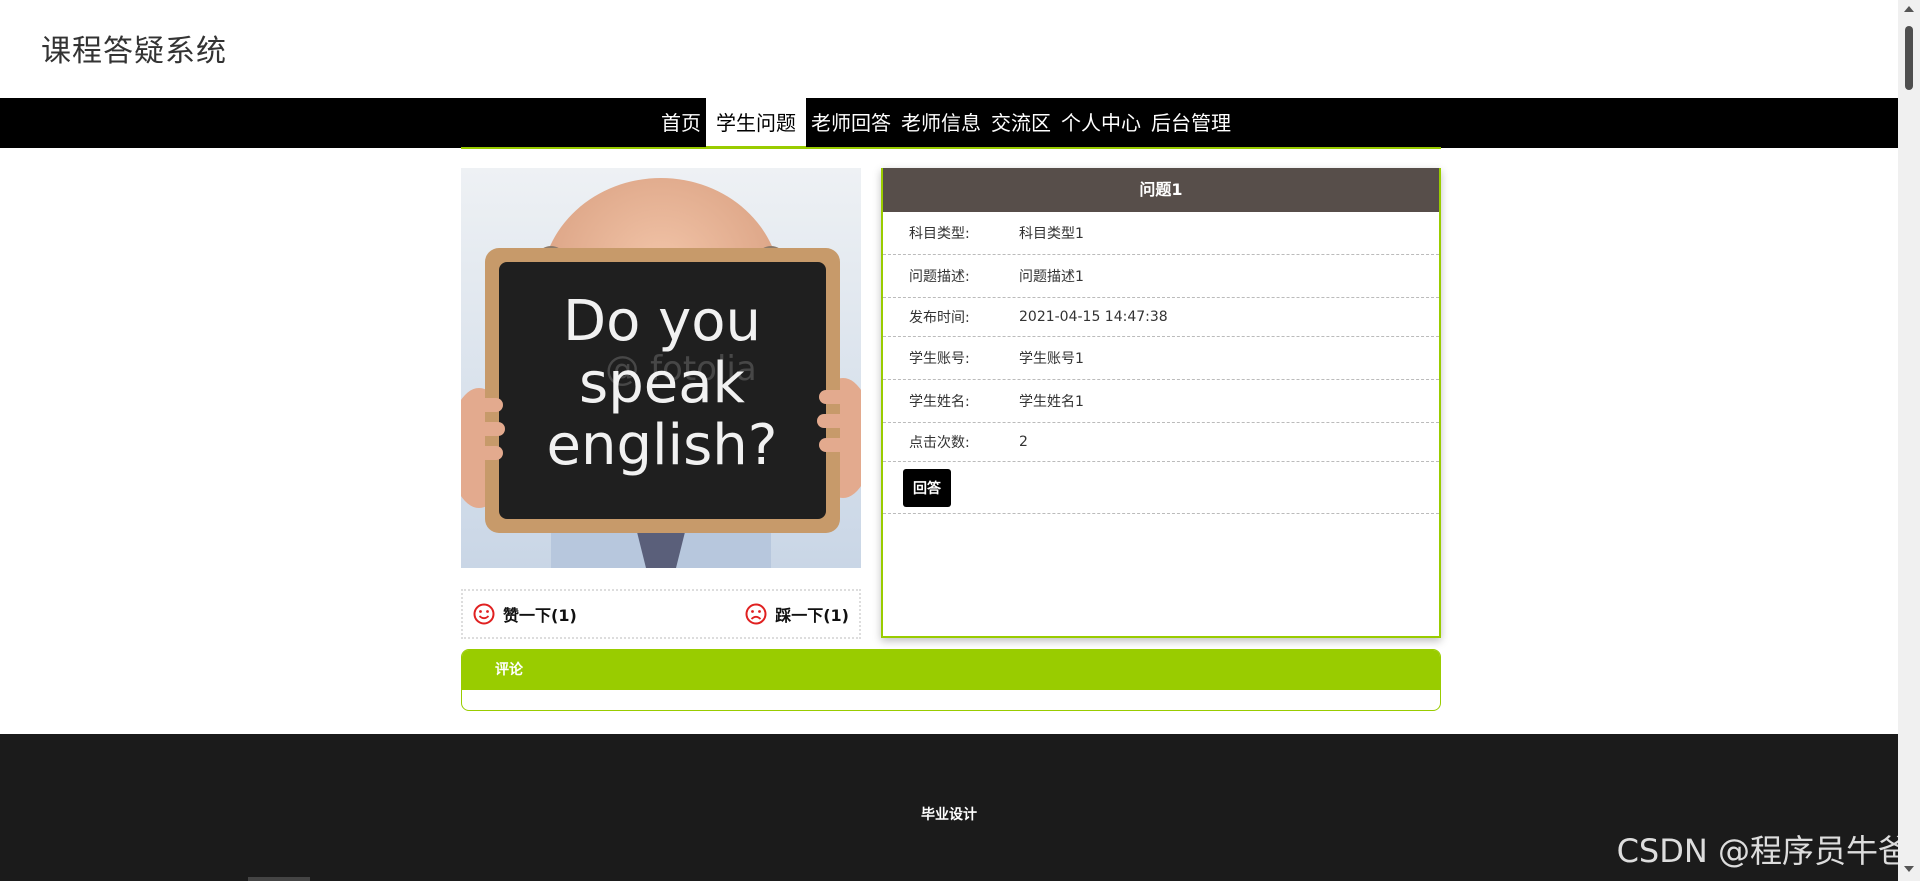 This screenshot has height=881, width=1920. I want to click on nav-list: 首页 学生问题 老师回答 老师信息 交流区 个人中心 后台管理, so click(946, 123).